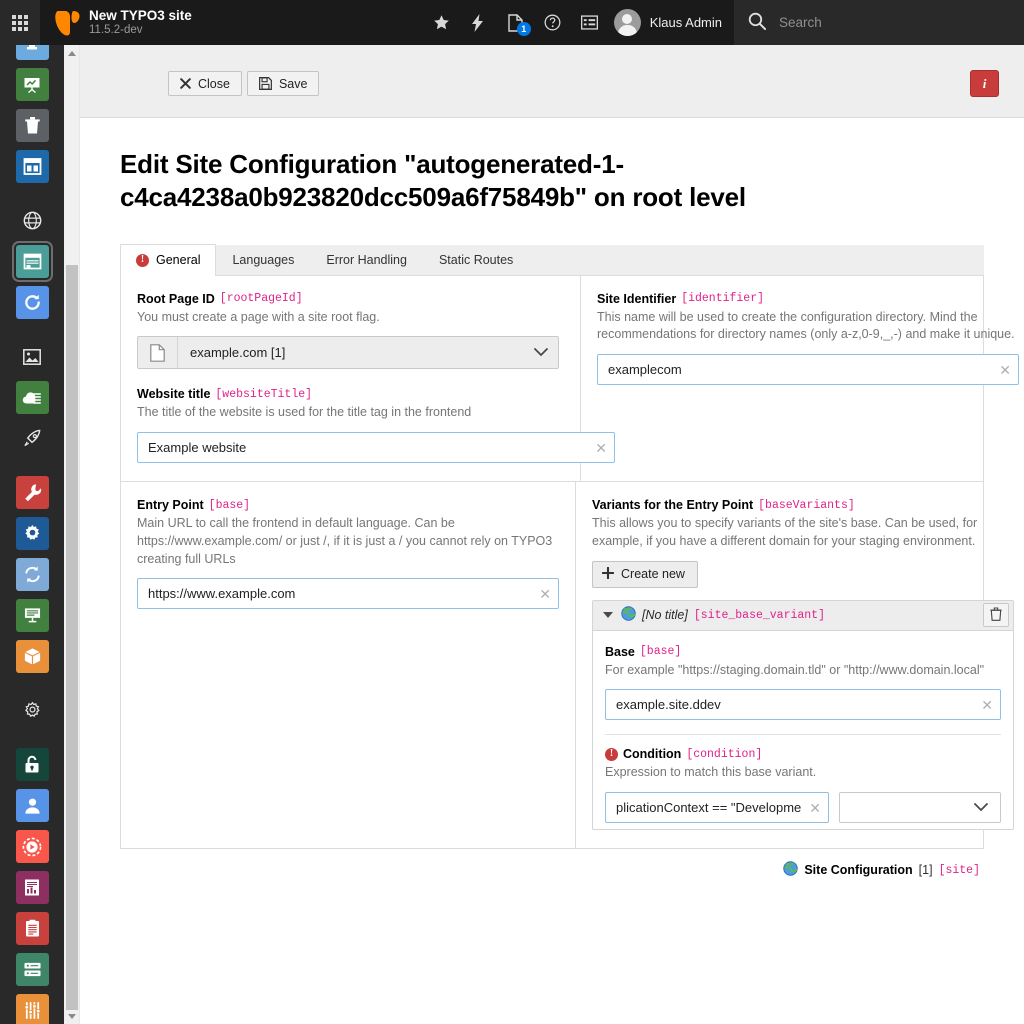 Image resolution: width=1024 pixels, height=1024 pixels. Describe the element at coordinates (32, 465) in the screenshot. I see `module-menu-separator` at that location.